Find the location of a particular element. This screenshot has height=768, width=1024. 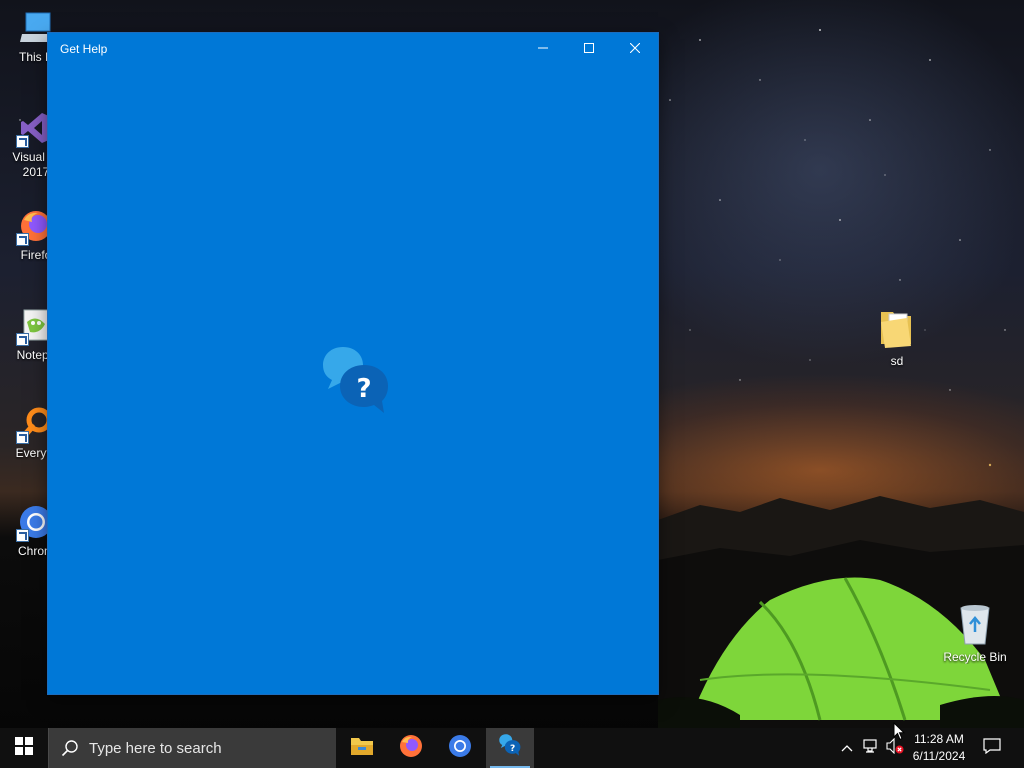

taskbar: Type here to search ? 11:28 AM 6/11/2024 is located at coordinates (512, 748).